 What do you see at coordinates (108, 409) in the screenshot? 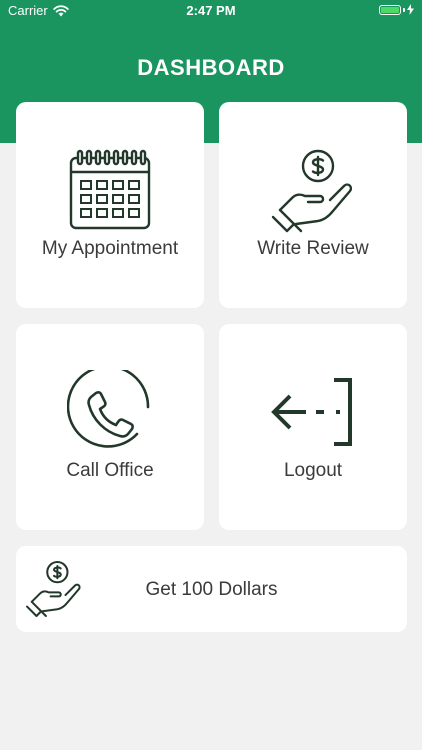
I see `phone-icon` at bounding box center [108, 409].